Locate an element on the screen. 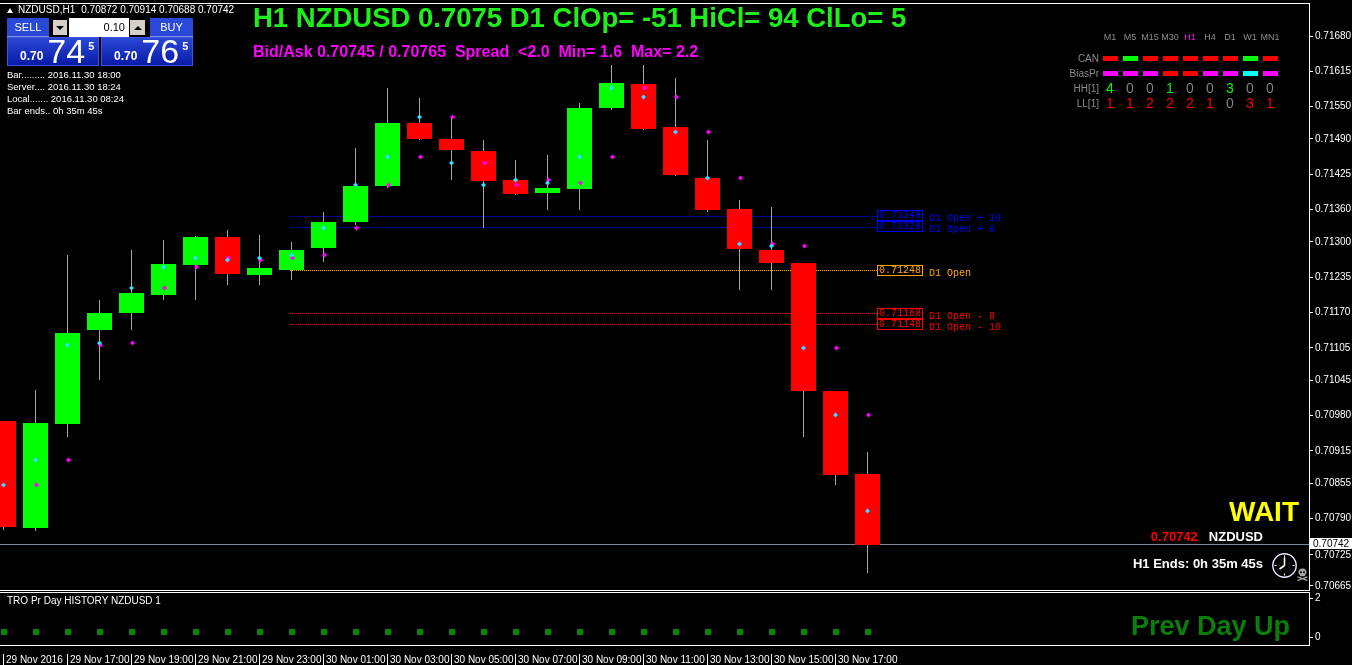 Image resolution: width=1352 pixels, height=665 pixels. time-label: 29 Nov 17:00 is located at coordinates (98, 659).